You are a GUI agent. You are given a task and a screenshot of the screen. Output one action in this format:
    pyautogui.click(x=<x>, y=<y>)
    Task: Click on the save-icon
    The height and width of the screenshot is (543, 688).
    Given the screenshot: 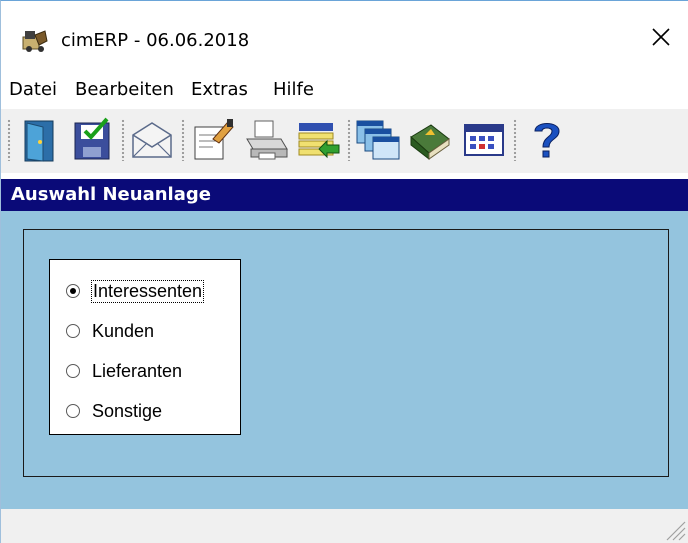 What is the action you would take?
    pyautogui.click(x=92, y=138)
    